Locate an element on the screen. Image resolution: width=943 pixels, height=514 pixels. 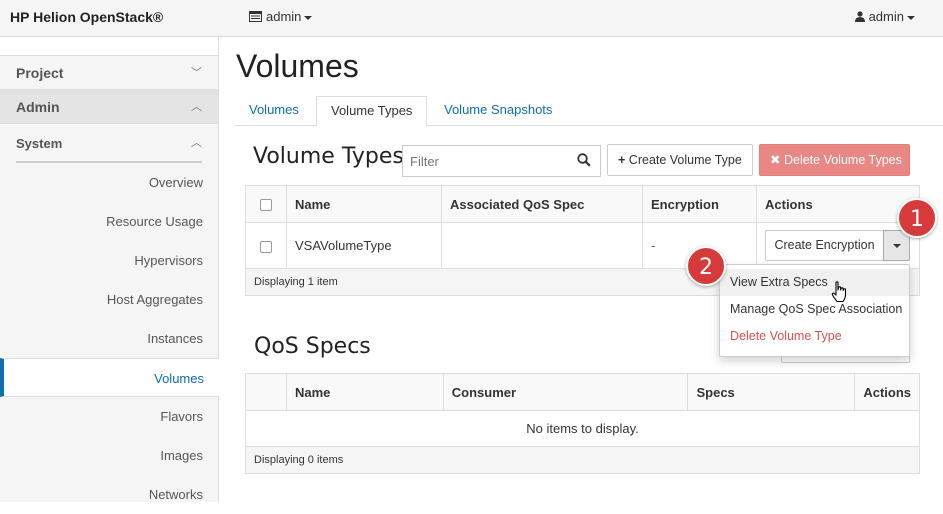
sidebar-item-overview: Overview is located at coordinates (109, 182).